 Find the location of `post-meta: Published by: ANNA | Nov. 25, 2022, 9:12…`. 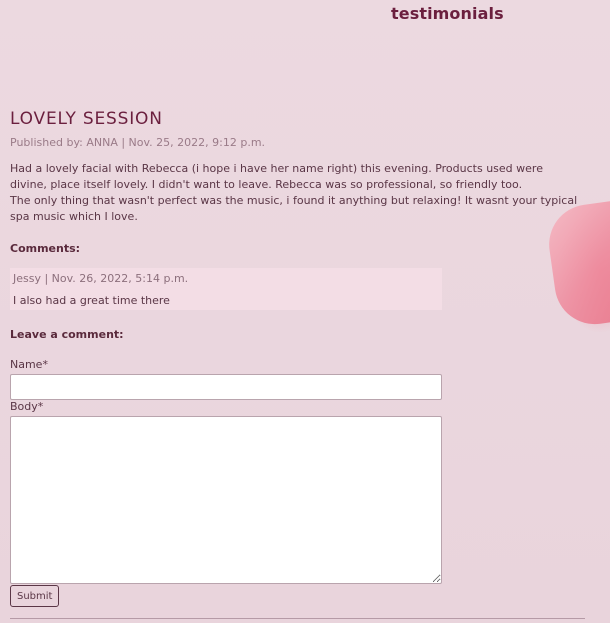

post-meta: Published by: ANNA | Nov. 25, 2022, 9:12… is located at coordinates (138, 142).